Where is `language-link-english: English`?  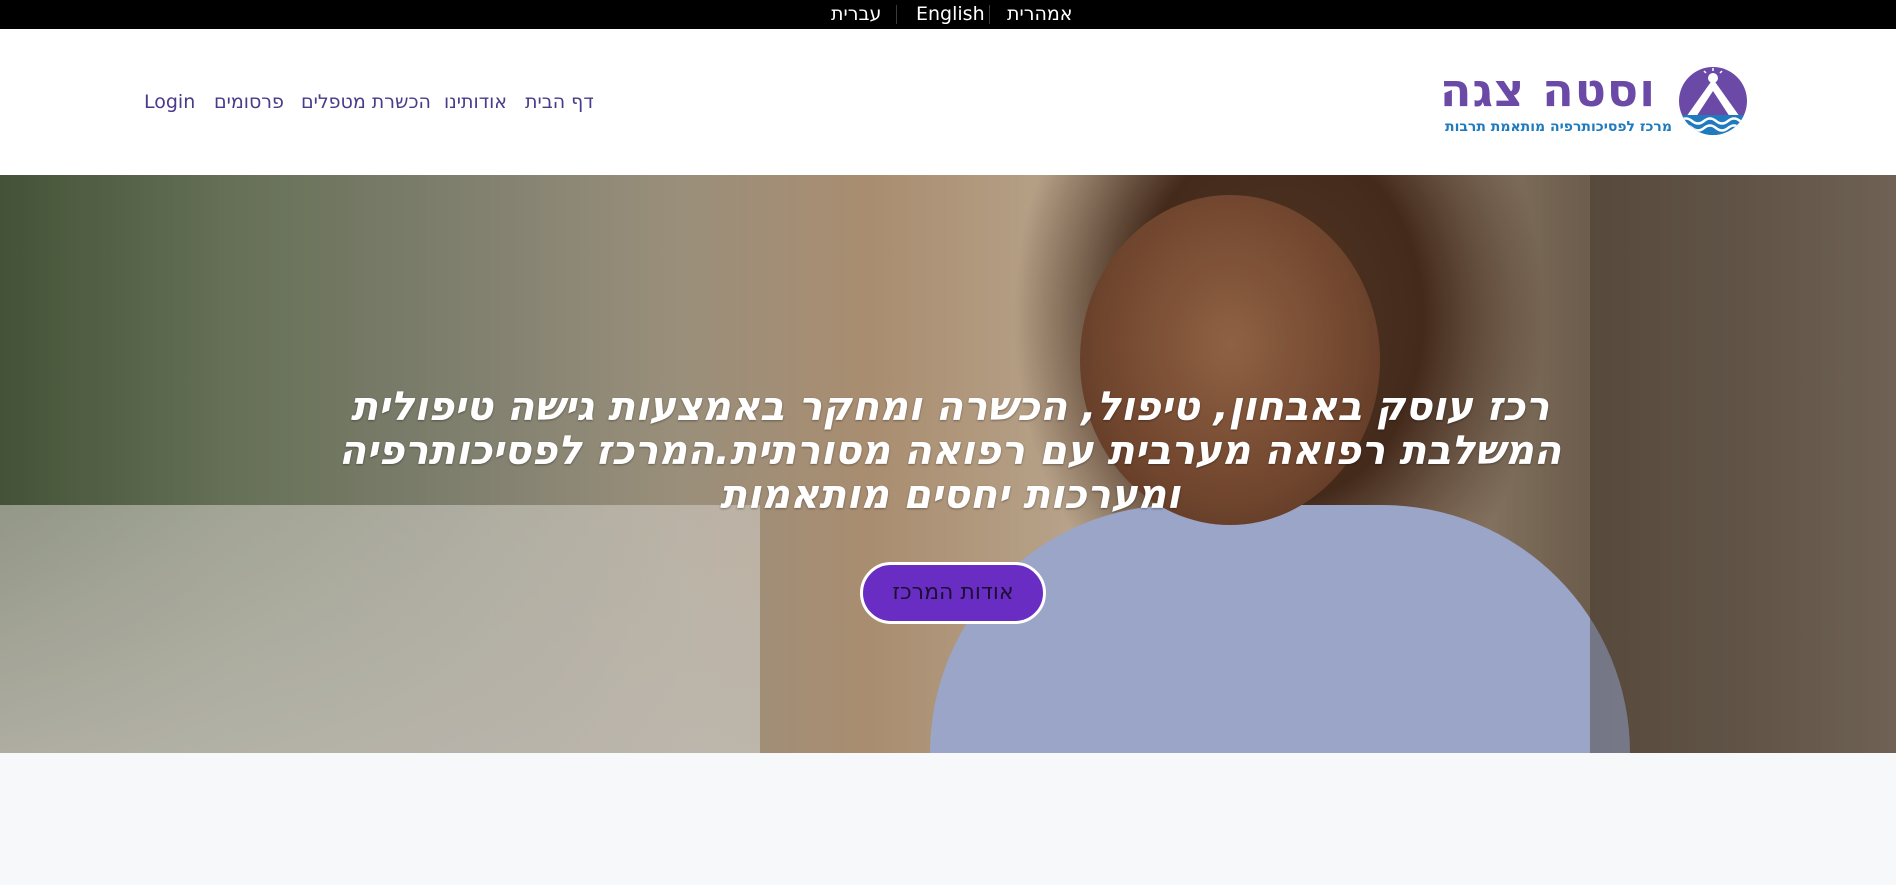
language-link-english: English is located at coordinates (950, 14).